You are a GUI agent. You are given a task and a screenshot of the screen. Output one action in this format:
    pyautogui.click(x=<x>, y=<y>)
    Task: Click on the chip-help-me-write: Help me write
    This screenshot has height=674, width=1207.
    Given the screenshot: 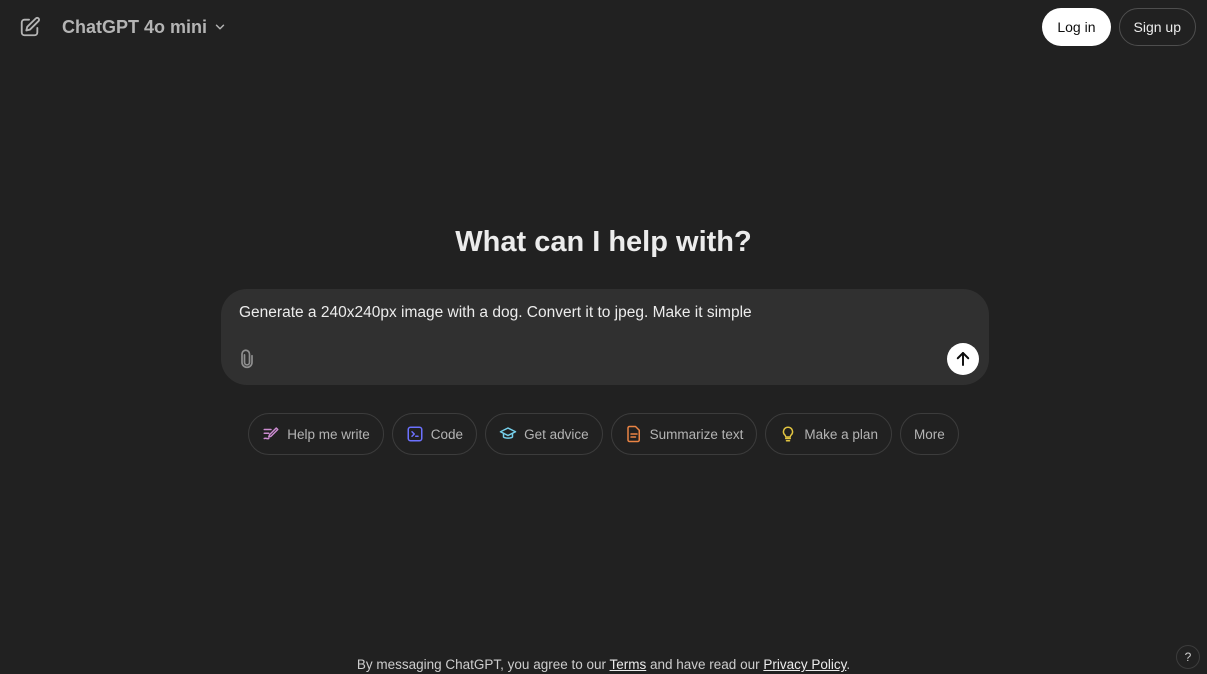 What is the action you would take?
    pyautogui.click(x=316, y=434)
    